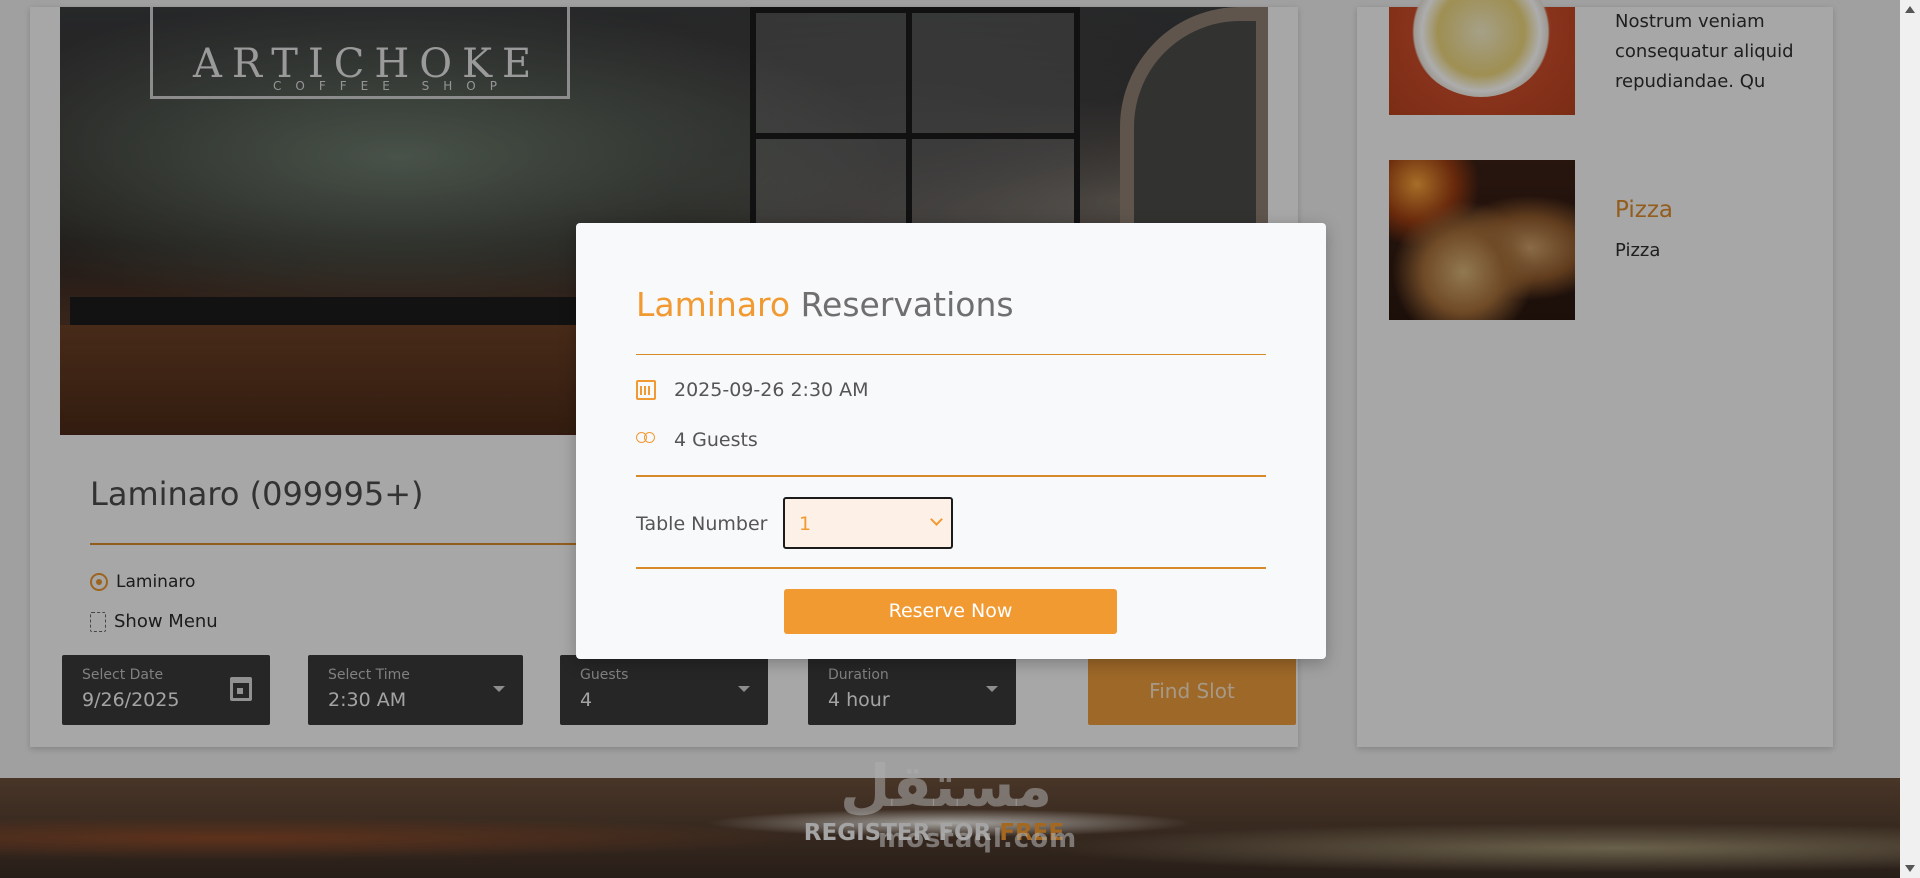 The image size is (1920, 878). Describe the element at coordinates (1910, 439) in the screenshot. I see `page-scrollbar` at that location.